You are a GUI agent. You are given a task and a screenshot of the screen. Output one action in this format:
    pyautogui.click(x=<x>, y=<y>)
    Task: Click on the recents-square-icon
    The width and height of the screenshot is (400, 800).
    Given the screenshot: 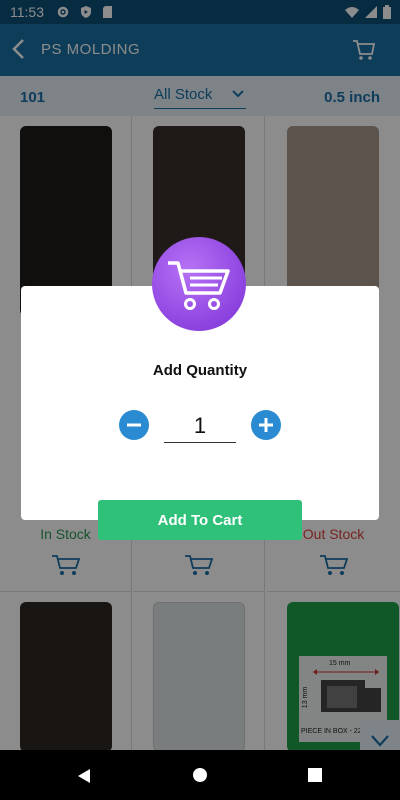 What is the action you would take?
    pyautogui.click(x=315, y=775)
    